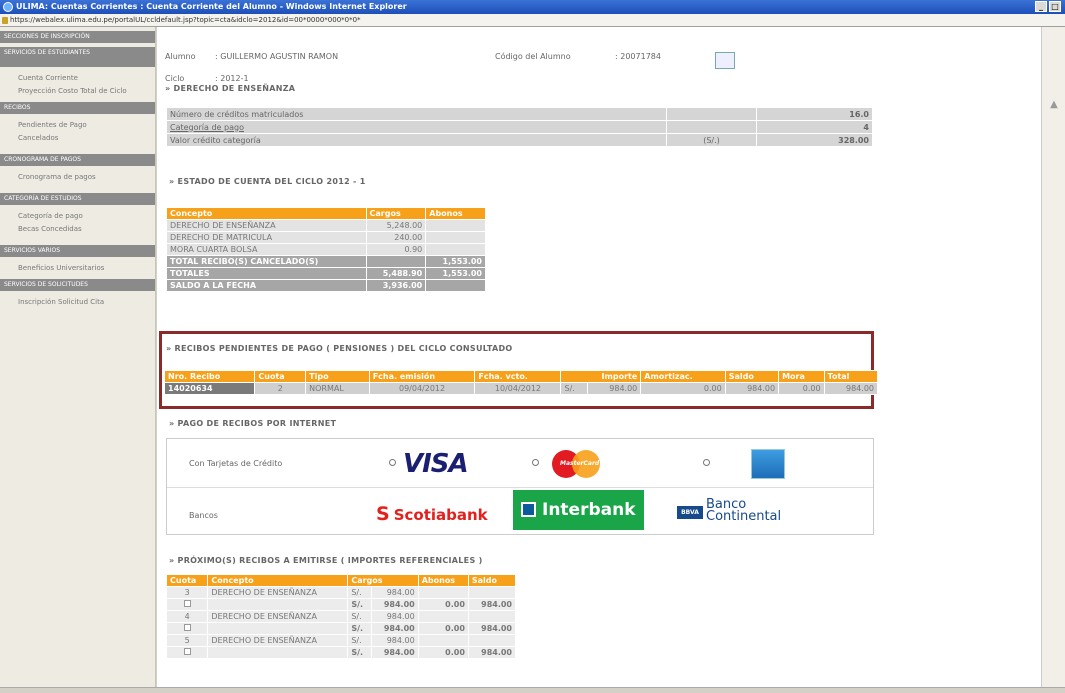 The width and height of the screenshot is (1065, 693). Describe the element at coordinates (1041, 6) in the screenshot. I see `minimize-button: _` at that location.